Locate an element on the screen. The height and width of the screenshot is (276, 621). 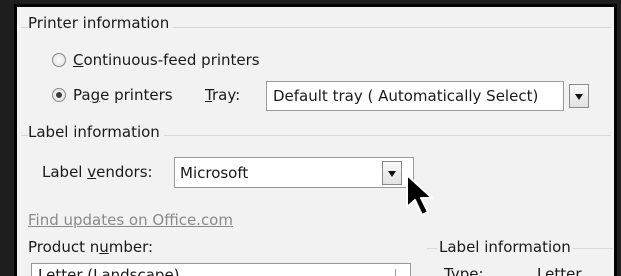
tray-mnemonic: T is located at coordinates (208, 95).